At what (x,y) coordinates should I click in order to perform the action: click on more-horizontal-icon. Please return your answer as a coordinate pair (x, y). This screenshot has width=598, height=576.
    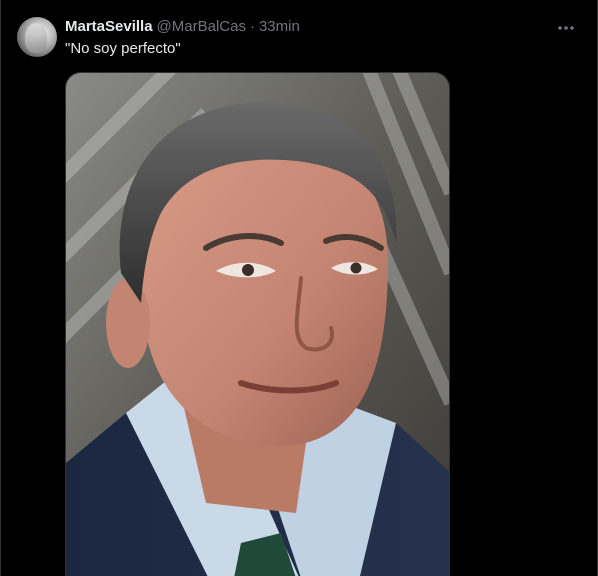
    Looking at the image, I should click on (566, 28).